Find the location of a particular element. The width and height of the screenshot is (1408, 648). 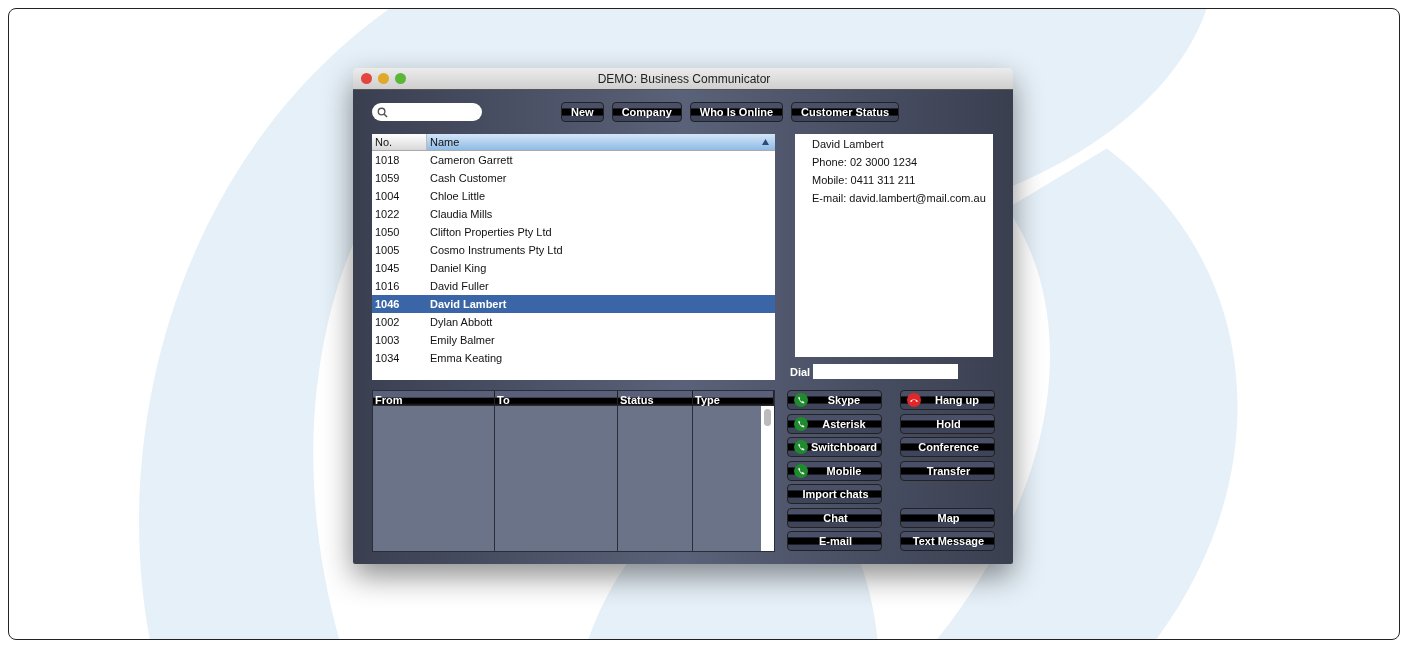

contact-number: 1045 is located at coordinates (388, 268).